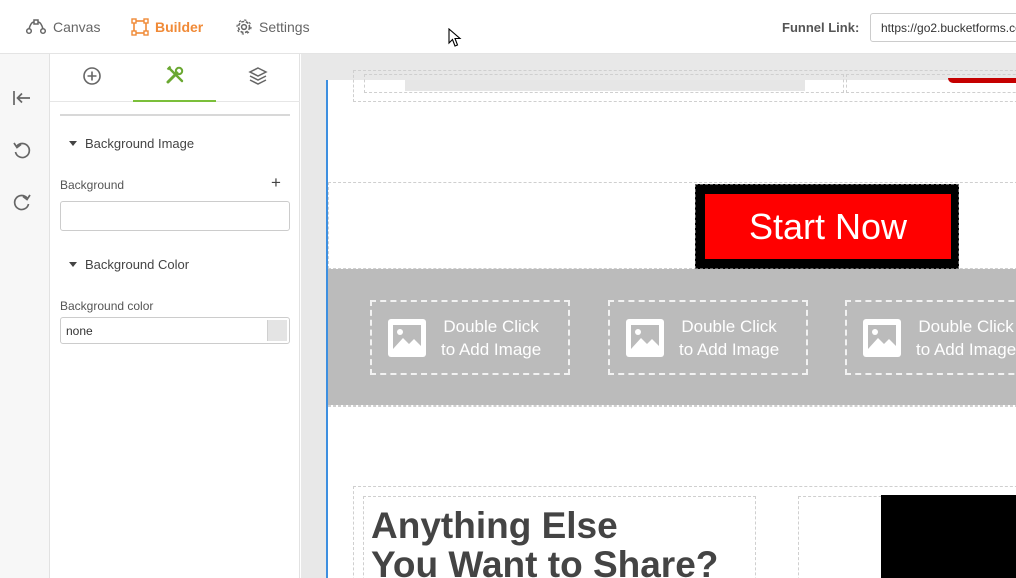  Describe the element at coordinates (277, 330) in the screenshot. I see `color-swatch` at that location.